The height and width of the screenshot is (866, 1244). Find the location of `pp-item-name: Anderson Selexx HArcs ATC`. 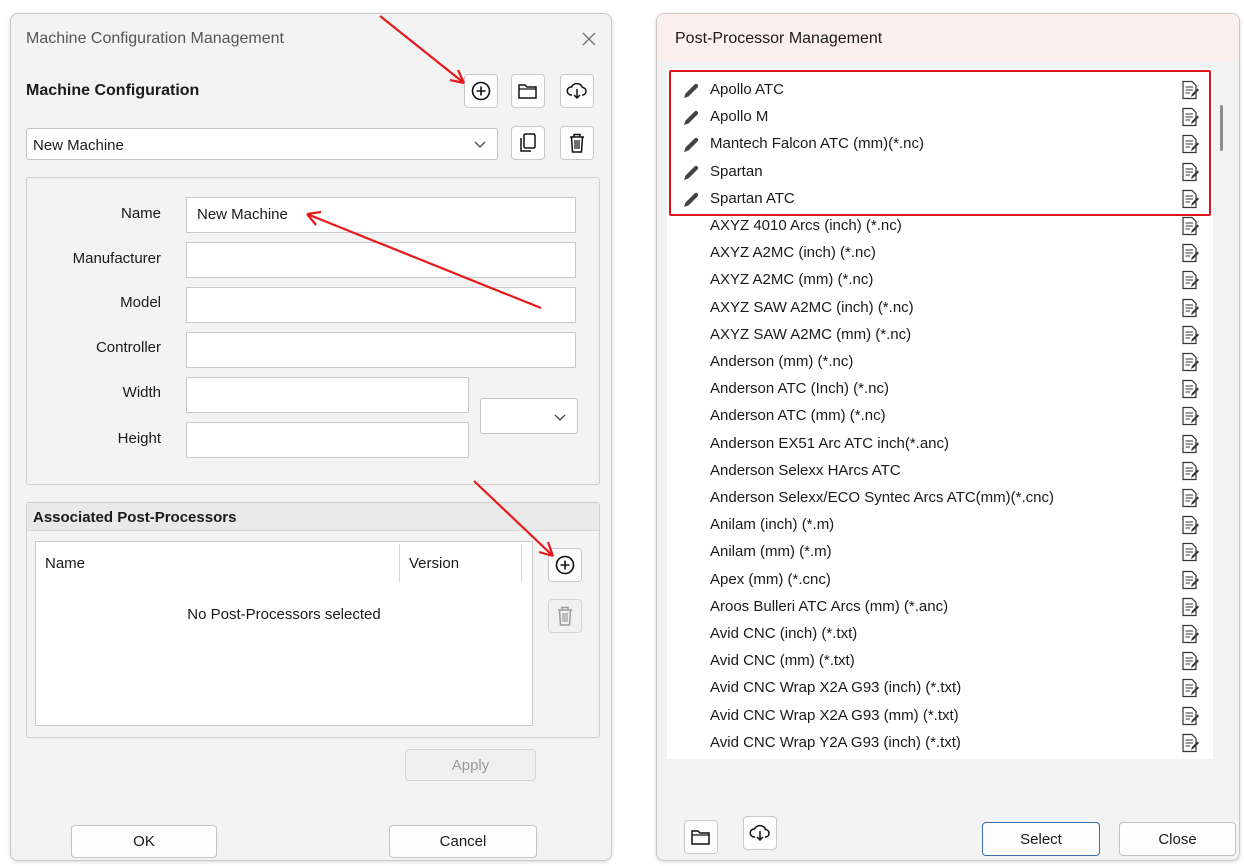

pp-item-name: Anderson Selexx HArcs ATC is located at coordinates (805, 470).